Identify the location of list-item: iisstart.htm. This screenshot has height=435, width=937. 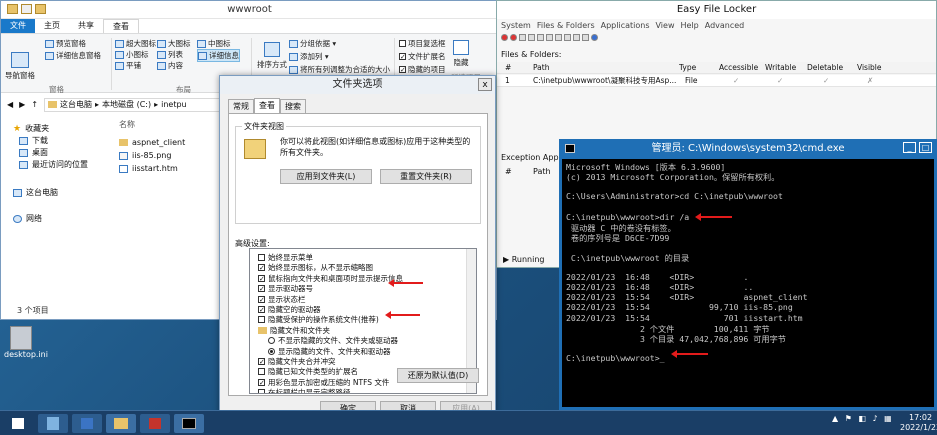
(148, 168).